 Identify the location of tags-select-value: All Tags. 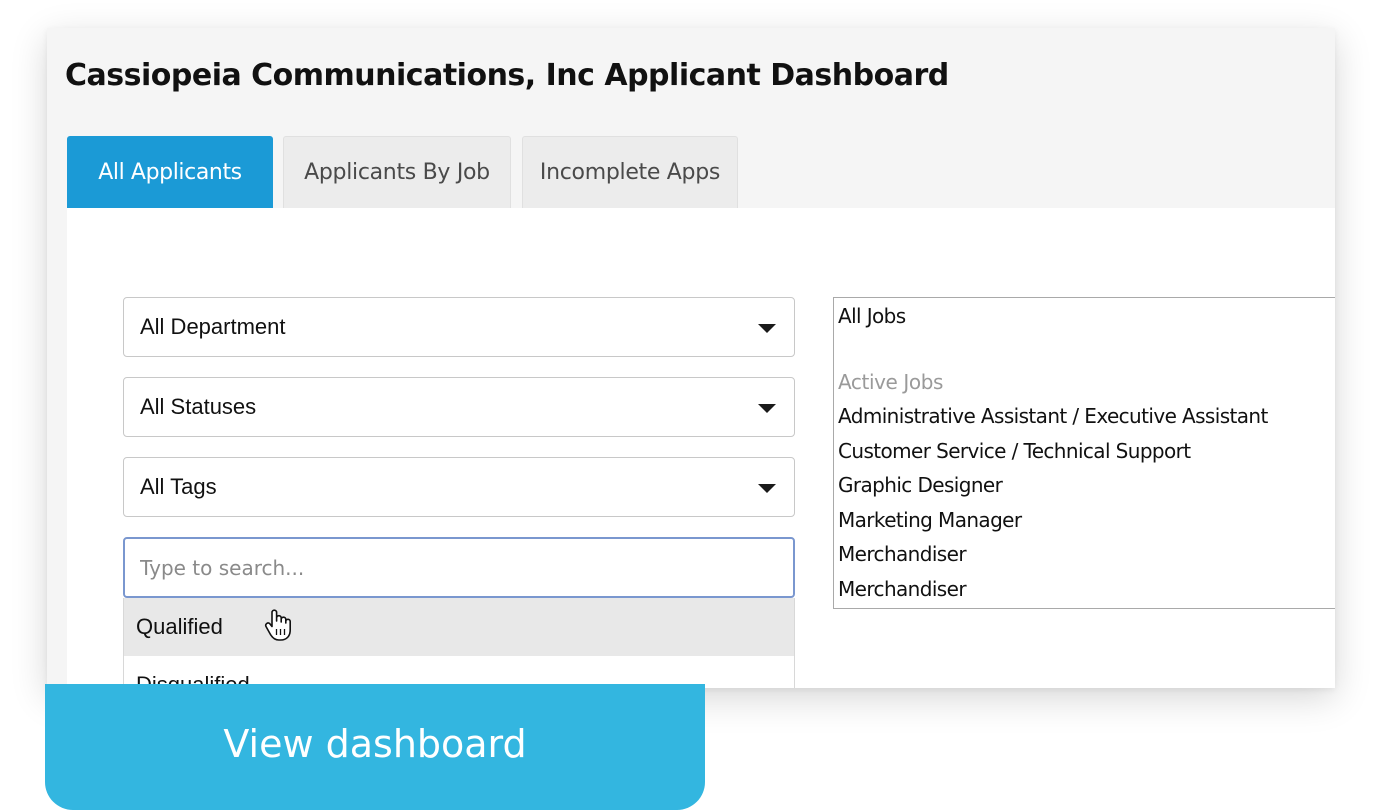
(178, 486).